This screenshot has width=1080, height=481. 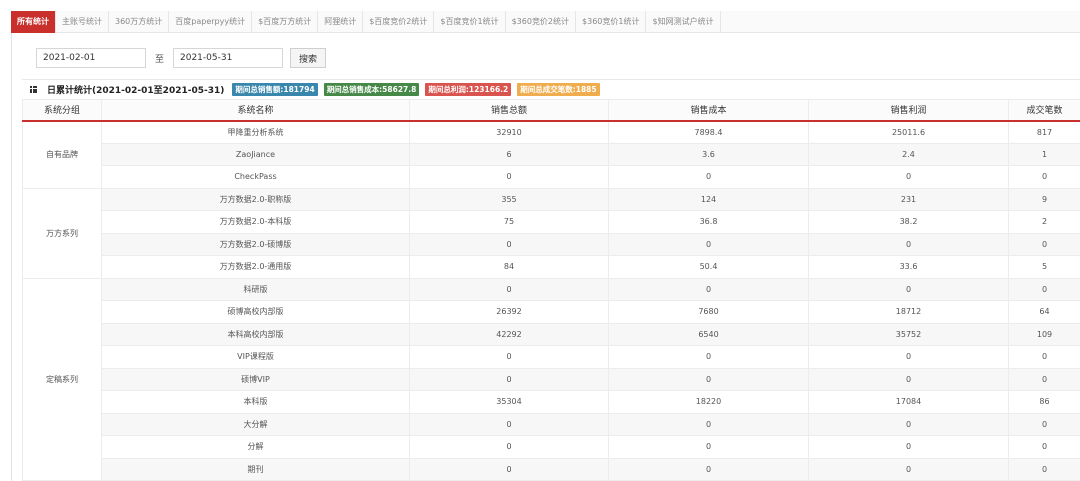 What do you see at coordinates (255, 469) in the screenshot?
I see `system-name-cell: 期刊` at bounding box center [255, 469].